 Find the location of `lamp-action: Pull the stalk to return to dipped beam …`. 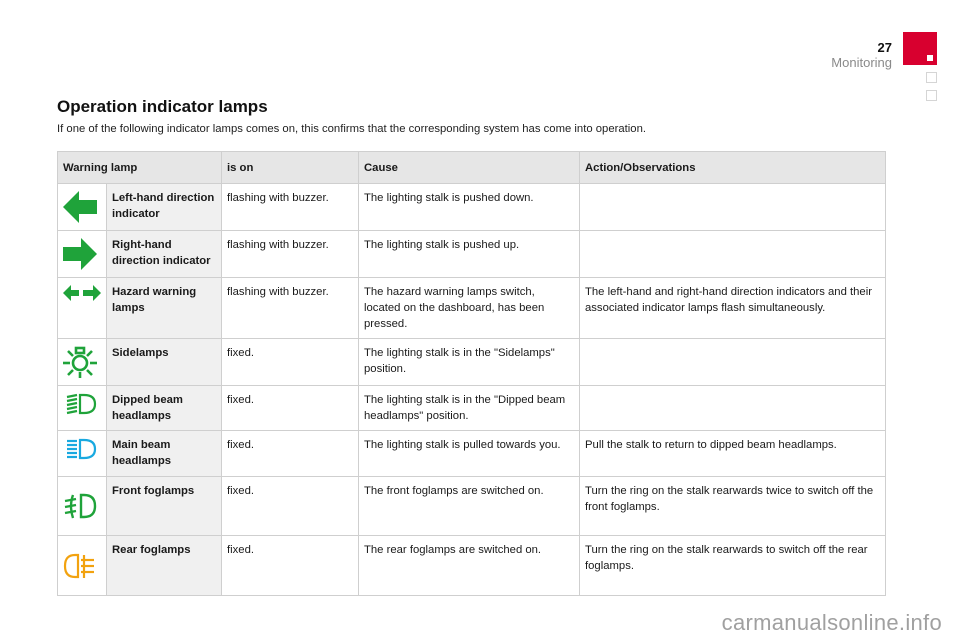

lamp-action: Pull the stalk to return to dipped beam … is located at coordinates (732, 453).